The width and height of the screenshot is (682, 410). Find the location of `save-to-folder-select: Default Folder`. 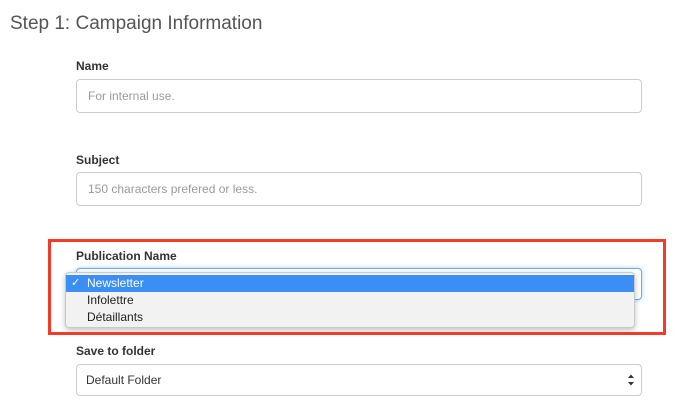

save-to-folder-select: Default Folder is located at coordinates (359, 380).